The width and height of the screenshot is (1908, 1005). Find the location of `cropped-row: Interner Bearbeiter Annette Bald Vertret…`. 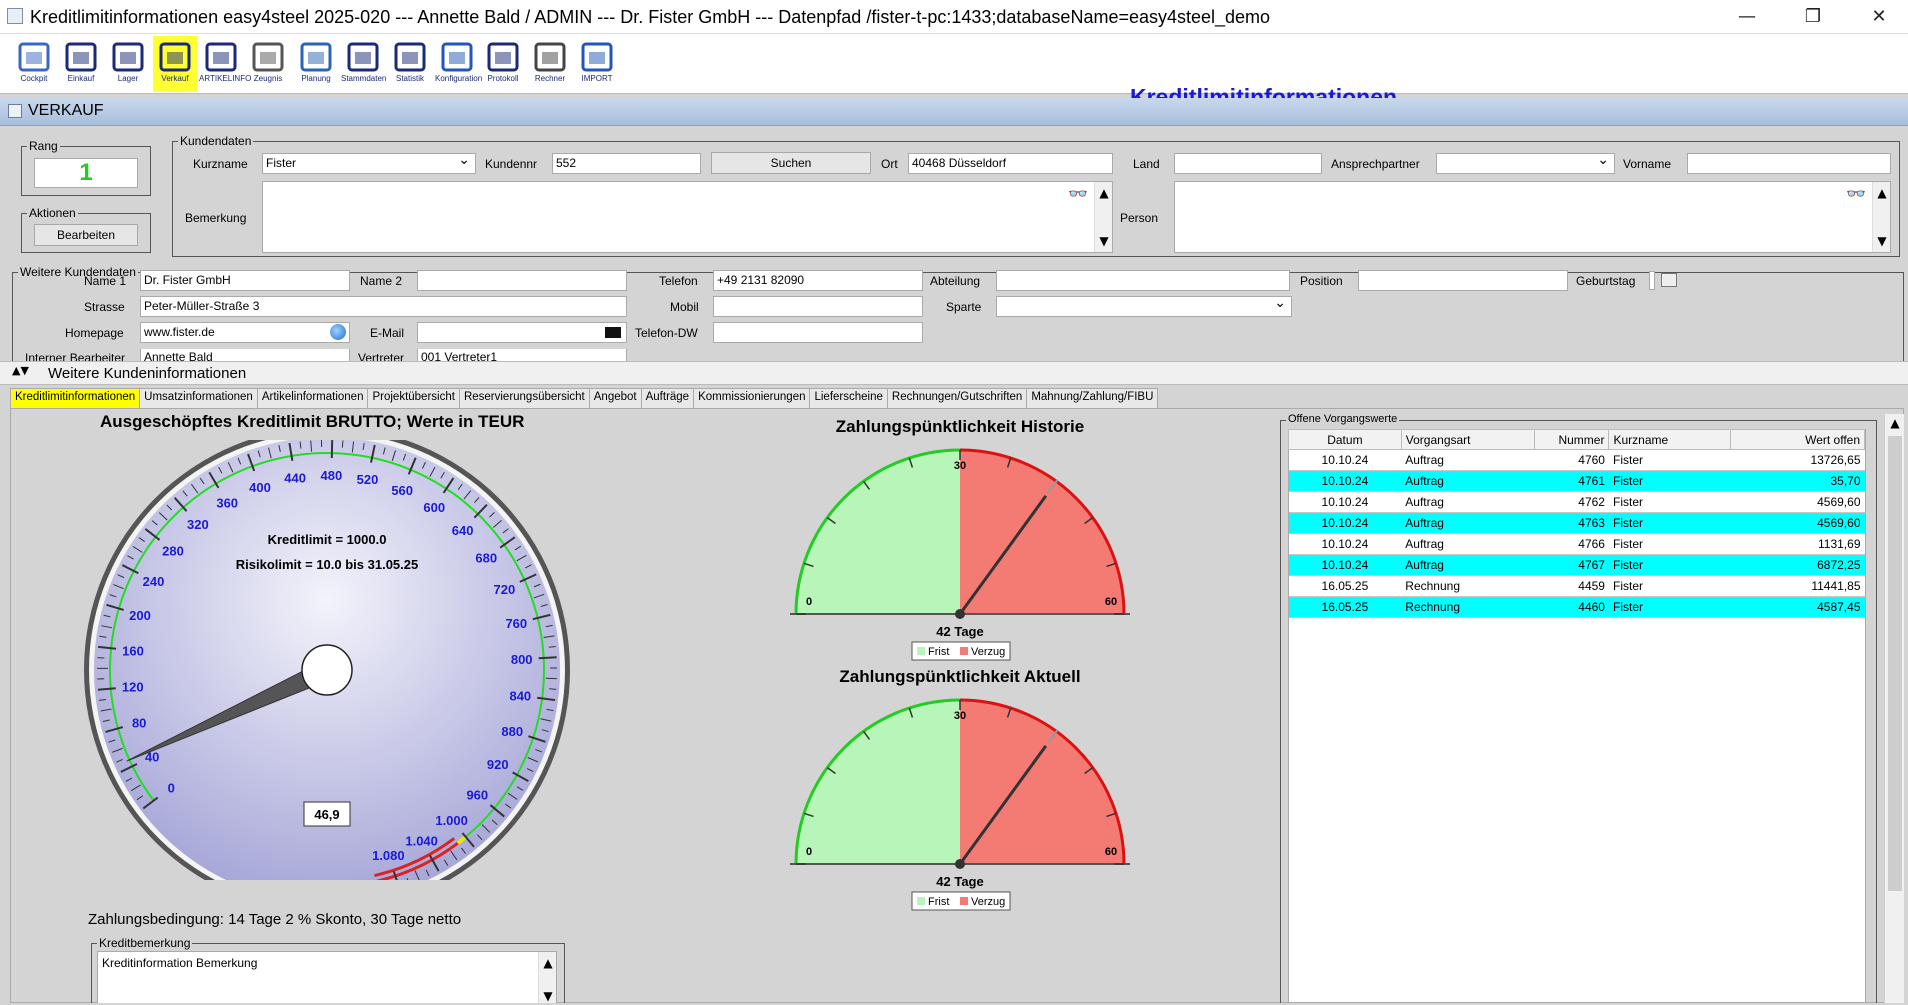

cropped-row: Interner Bearbeiter Annette Bald Vertret… is located at coordinates (954, 355).